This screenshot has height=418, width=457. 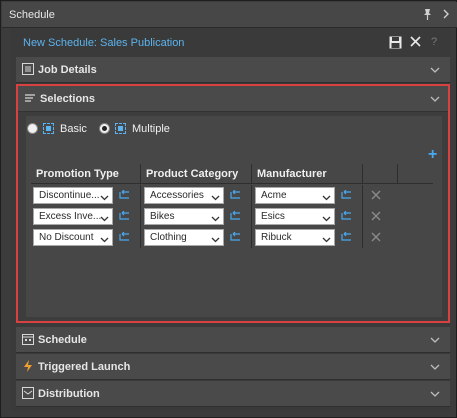 I want to click on manufacturer-dropdown: Acme, so click(x=295, y=195).